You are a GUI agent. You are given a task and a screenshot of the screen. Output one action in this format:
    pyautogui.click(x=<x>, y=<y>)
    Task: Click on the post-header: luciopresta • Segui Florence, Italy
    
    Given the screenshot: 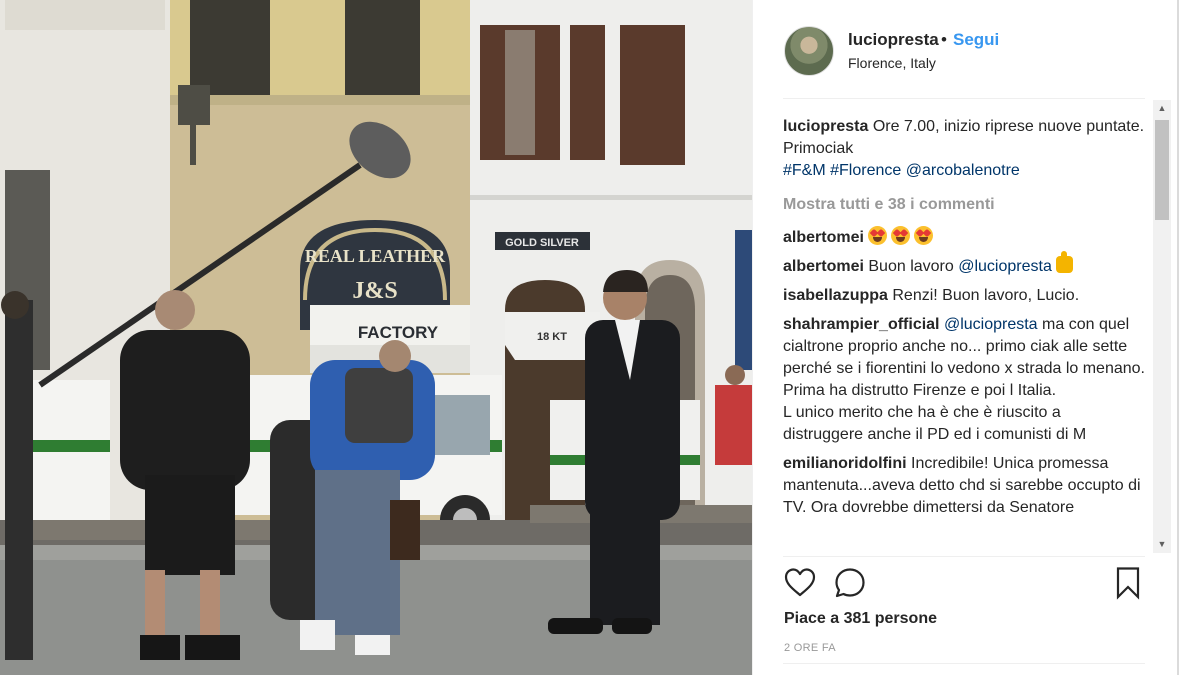 What is the action you would take?
    pyautogui.click(x=963, y=49)
    